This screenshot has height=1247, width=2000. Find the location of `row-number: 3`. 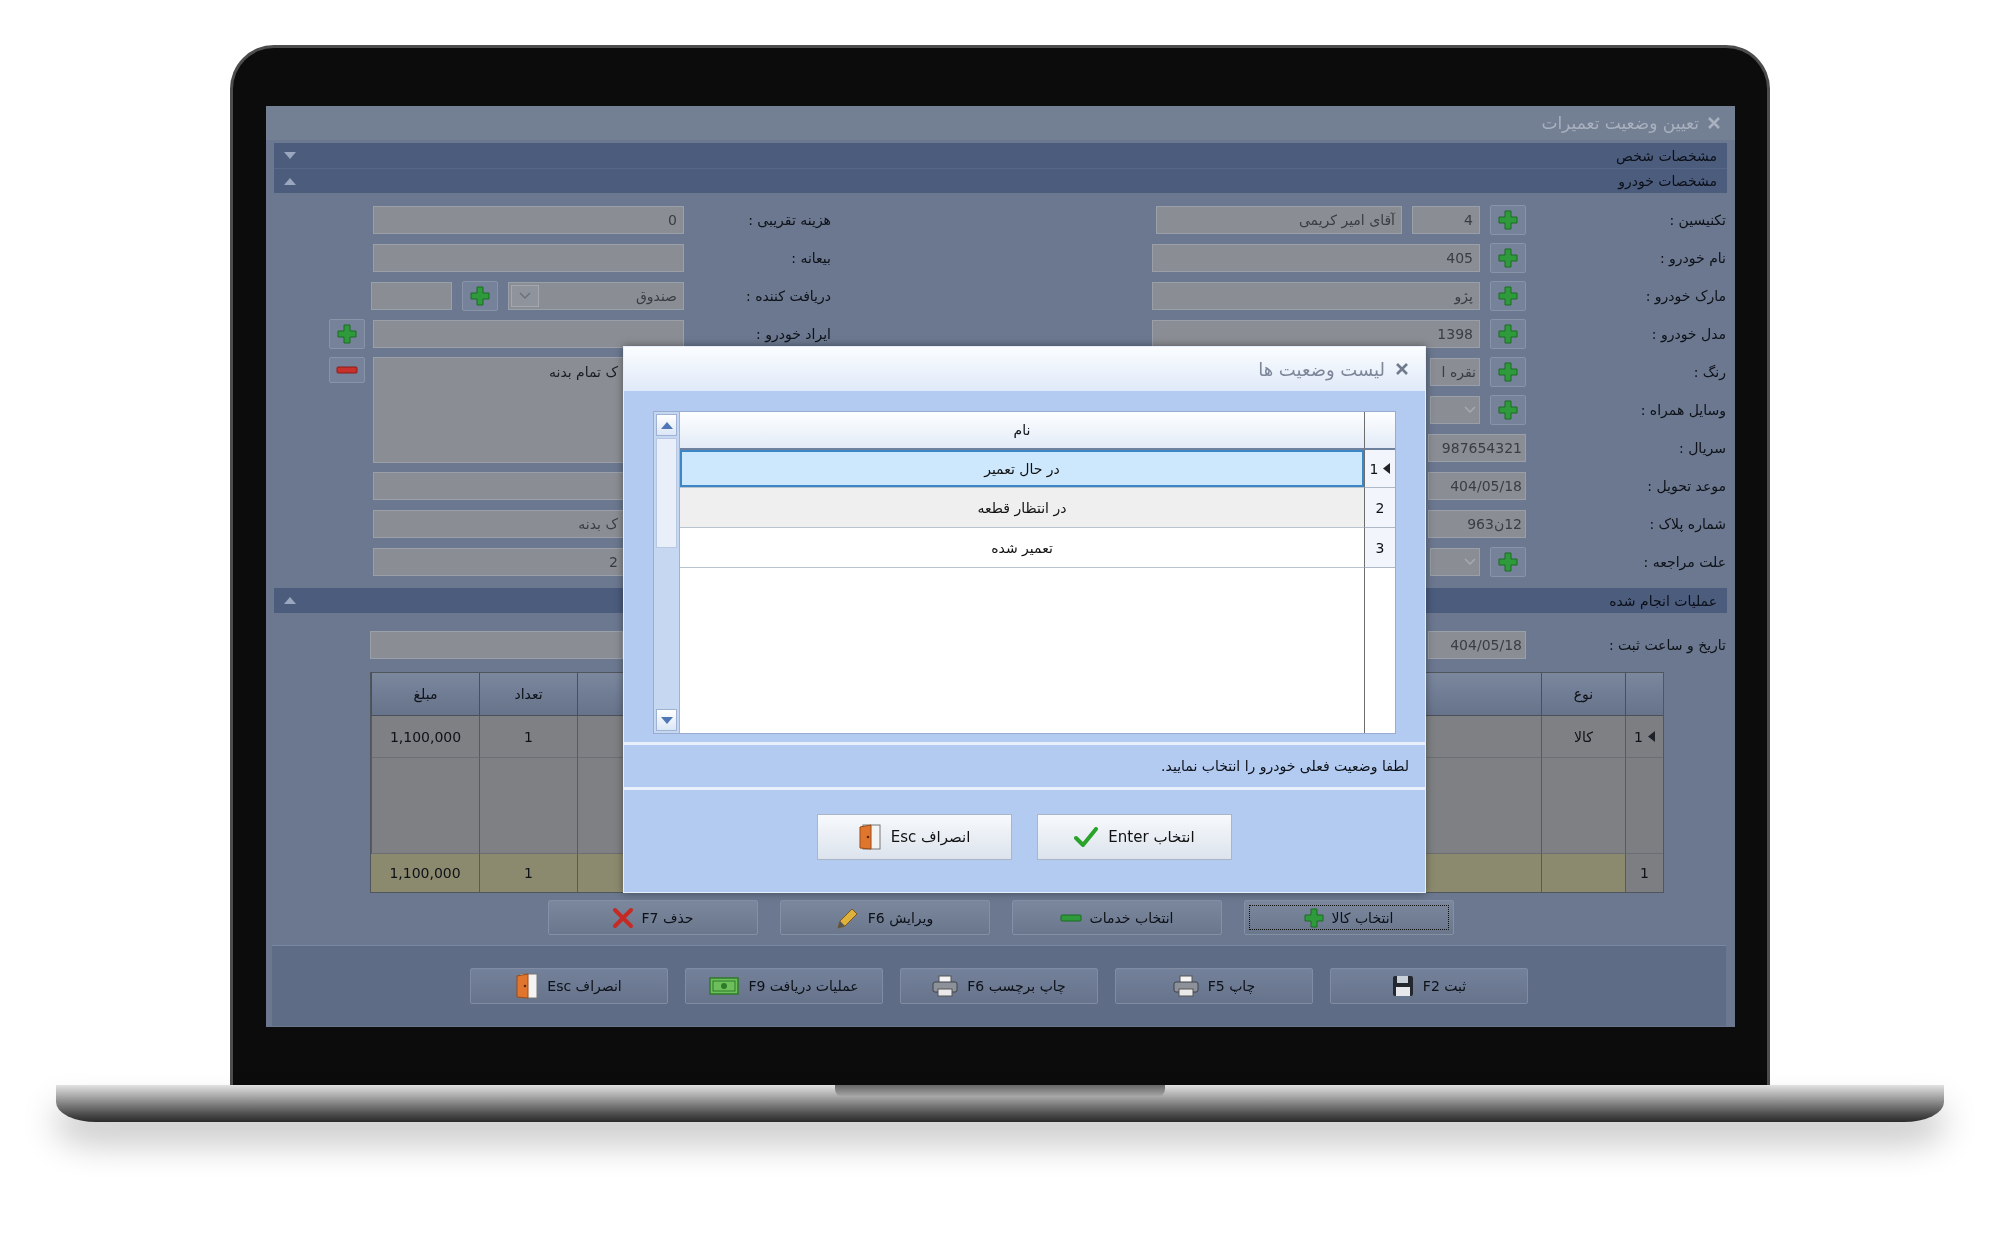

row-number: 3 is located at coordinates (1380, 547).